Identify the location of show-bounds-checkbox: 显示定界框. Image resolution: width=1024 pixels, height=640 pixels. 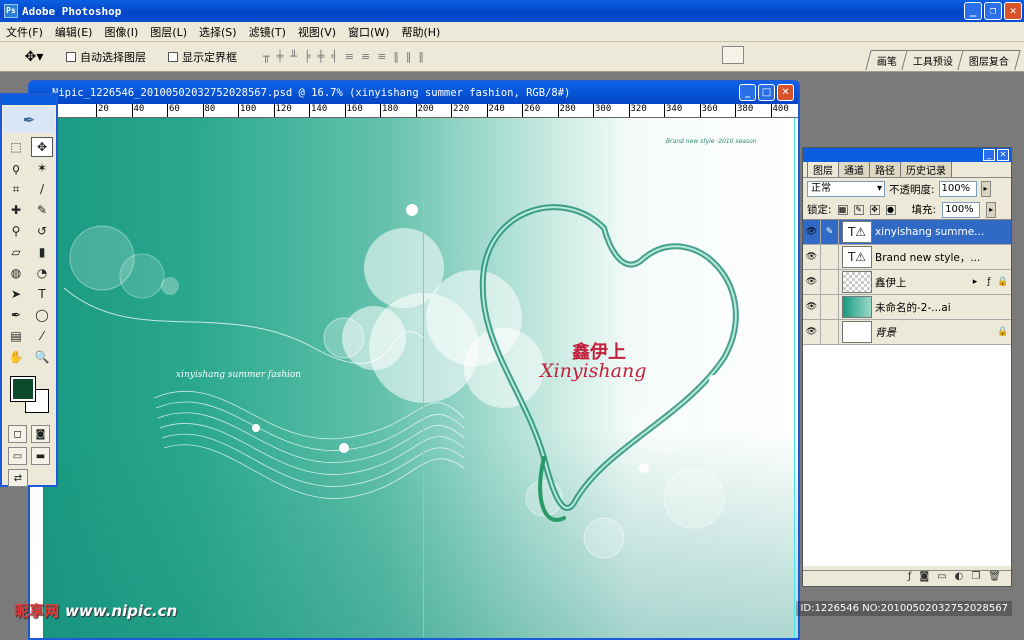
(202, 57).